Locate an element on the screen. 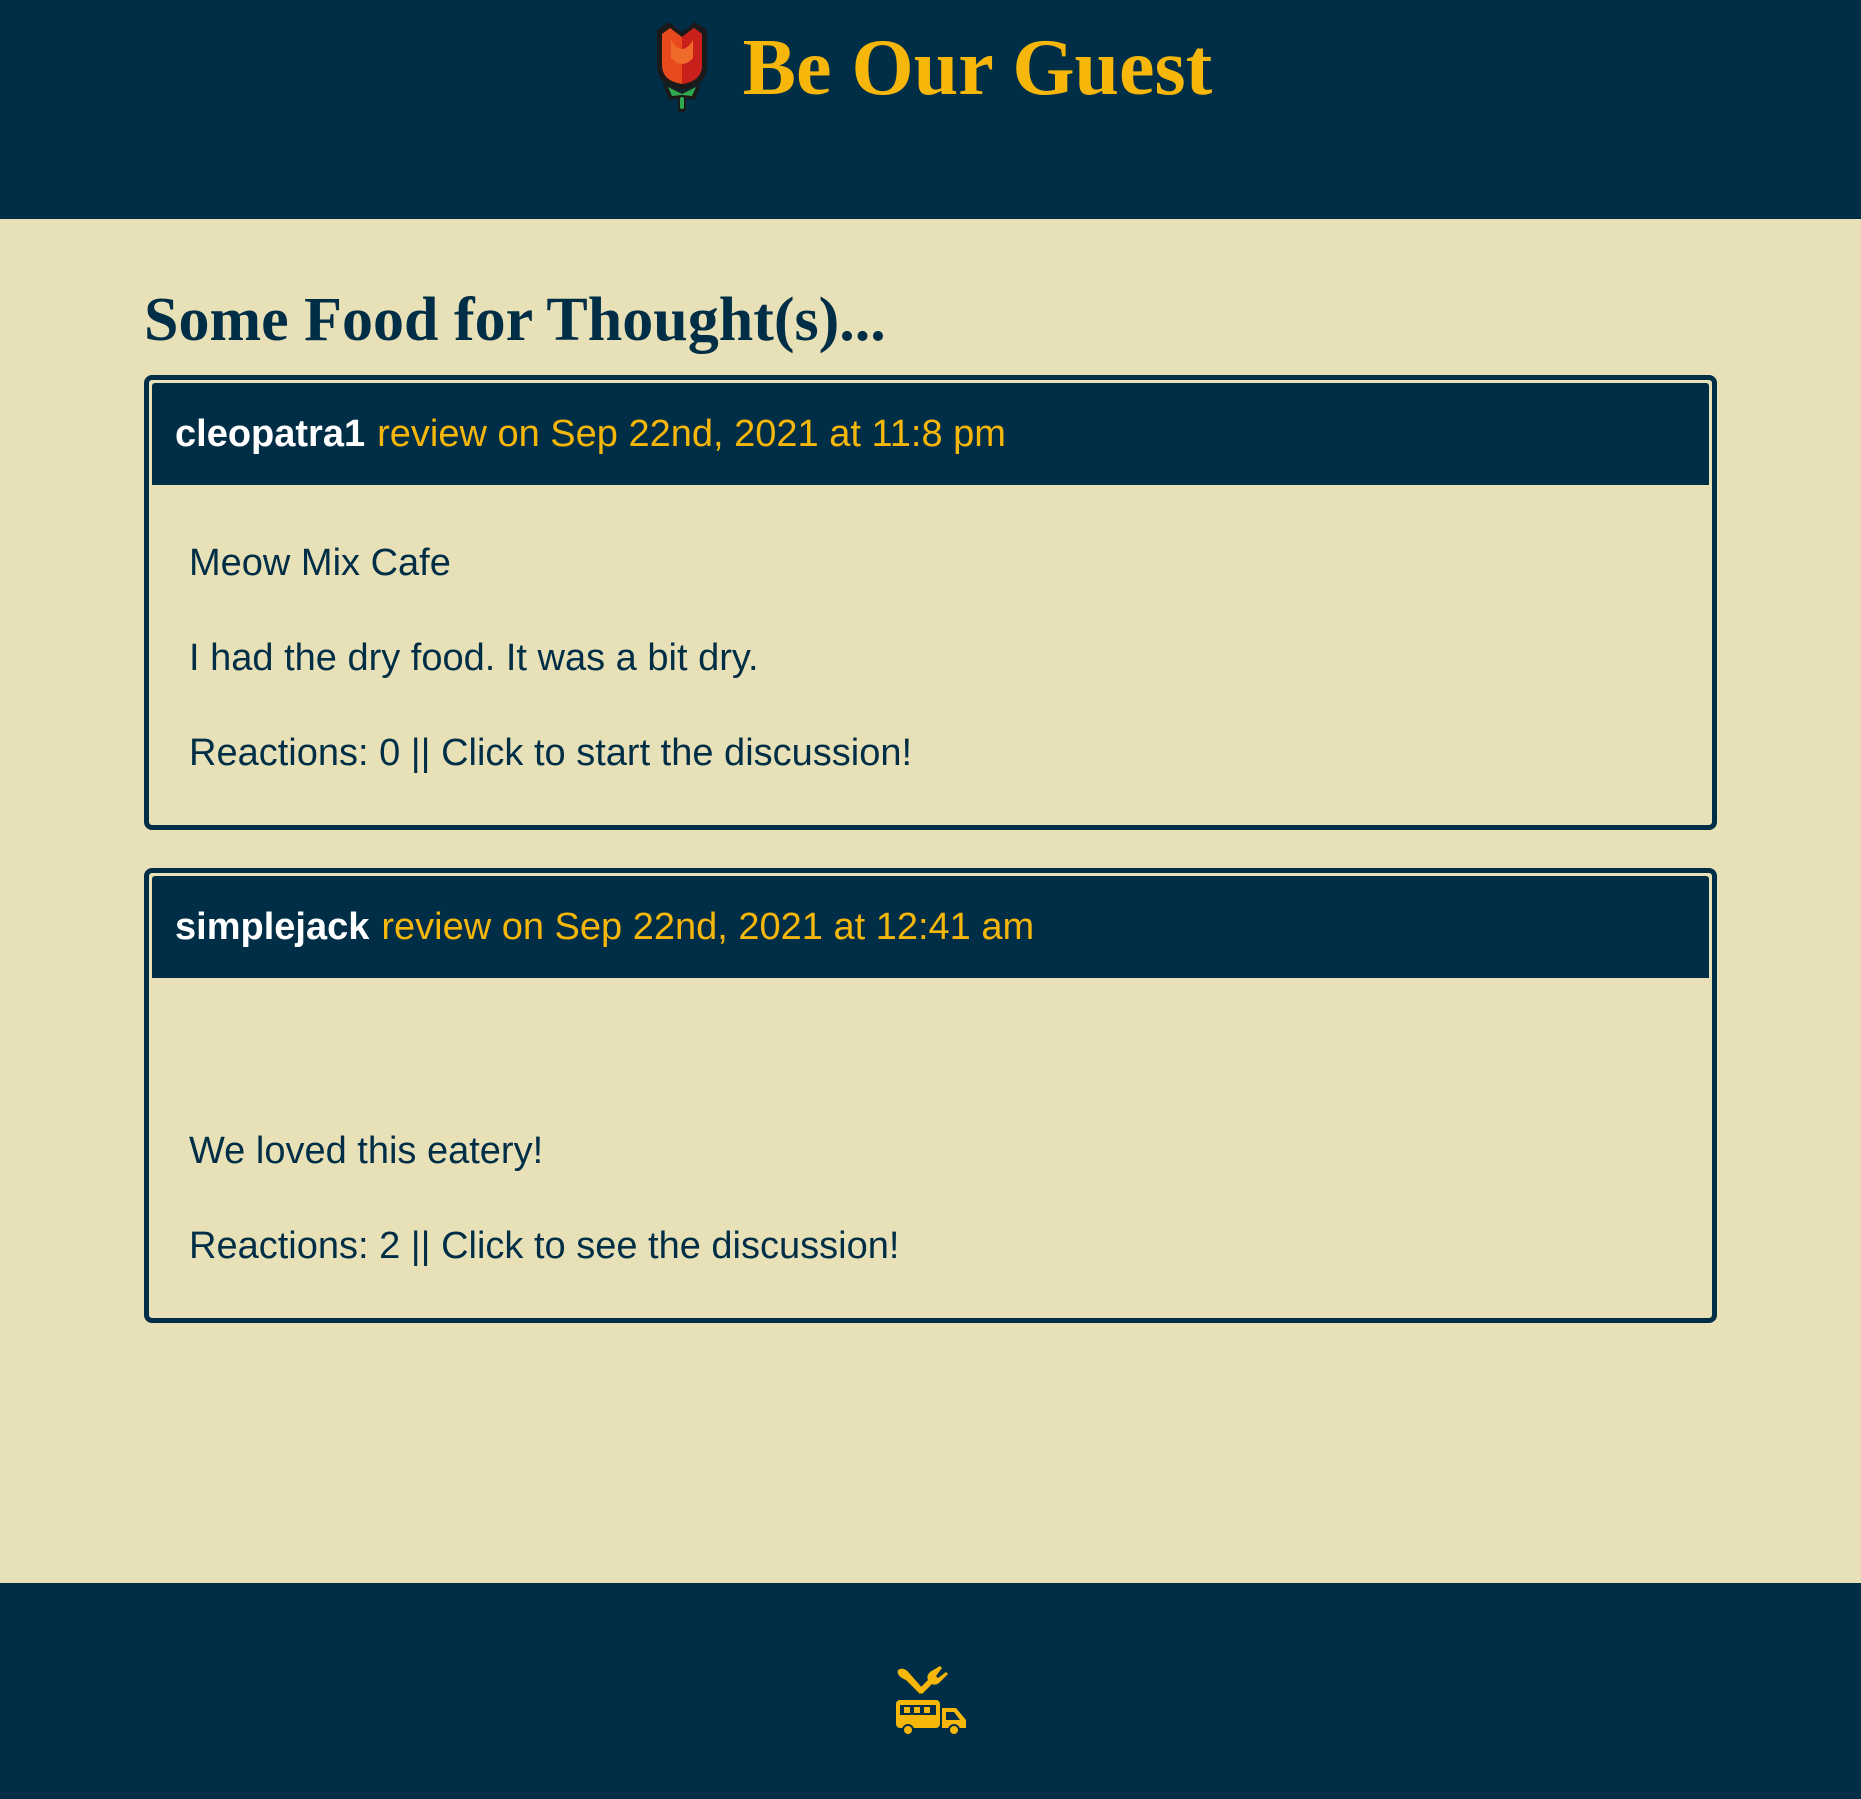 The height and width of the screenshot is (1799, 1861). review-meta: review on Sep 22nd, 2021 at 11:8 pm is located at coordinates (691, 433).